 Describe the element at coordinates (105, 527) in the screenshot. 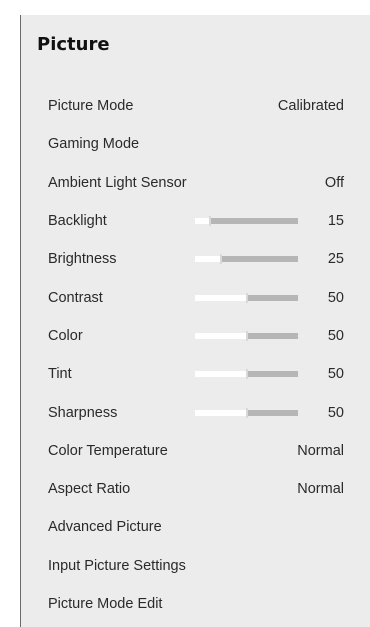

I see `item-label: Advanced Picture` at that location.